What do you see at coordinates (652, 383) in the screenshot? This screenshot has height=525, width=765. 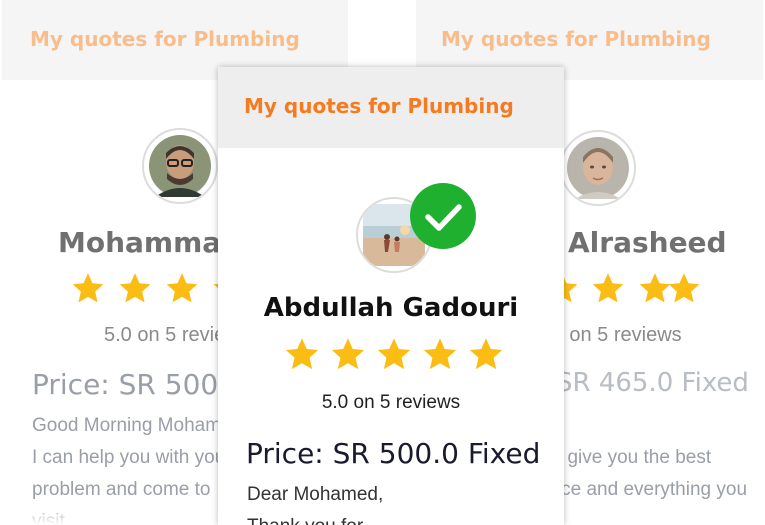 I see `quote-price: SR 465.0 Fixed` at bounding box center [652, 383].